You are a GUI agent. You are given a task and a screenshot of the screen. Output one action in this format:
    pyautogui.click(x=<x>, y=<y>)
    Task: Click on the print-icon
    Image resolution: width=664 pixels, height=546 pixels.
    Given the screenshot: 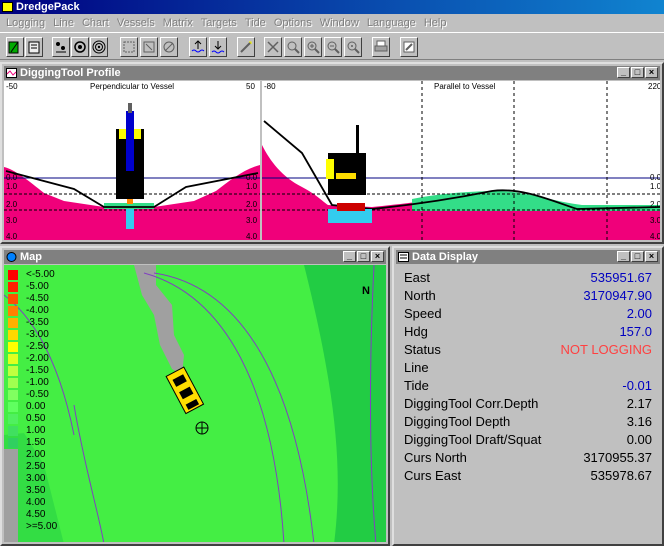 What is the action you would take?
    pyautogui.click(x=381, y=47)
    